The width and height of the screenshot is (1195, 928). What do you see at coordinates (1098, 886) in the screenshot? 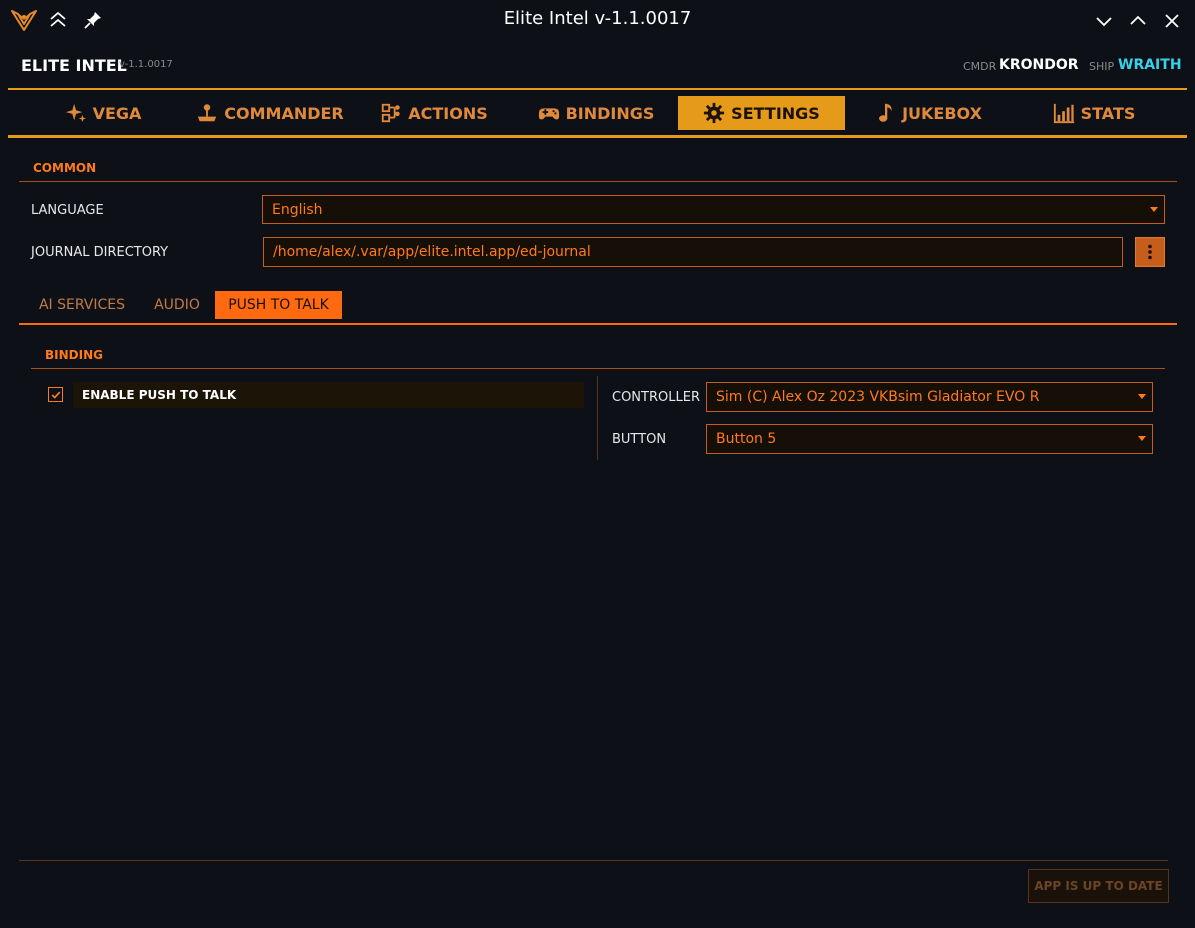
I see `update-status-button: APP IS UP TO DATE` at bounding box center [1098, 886].